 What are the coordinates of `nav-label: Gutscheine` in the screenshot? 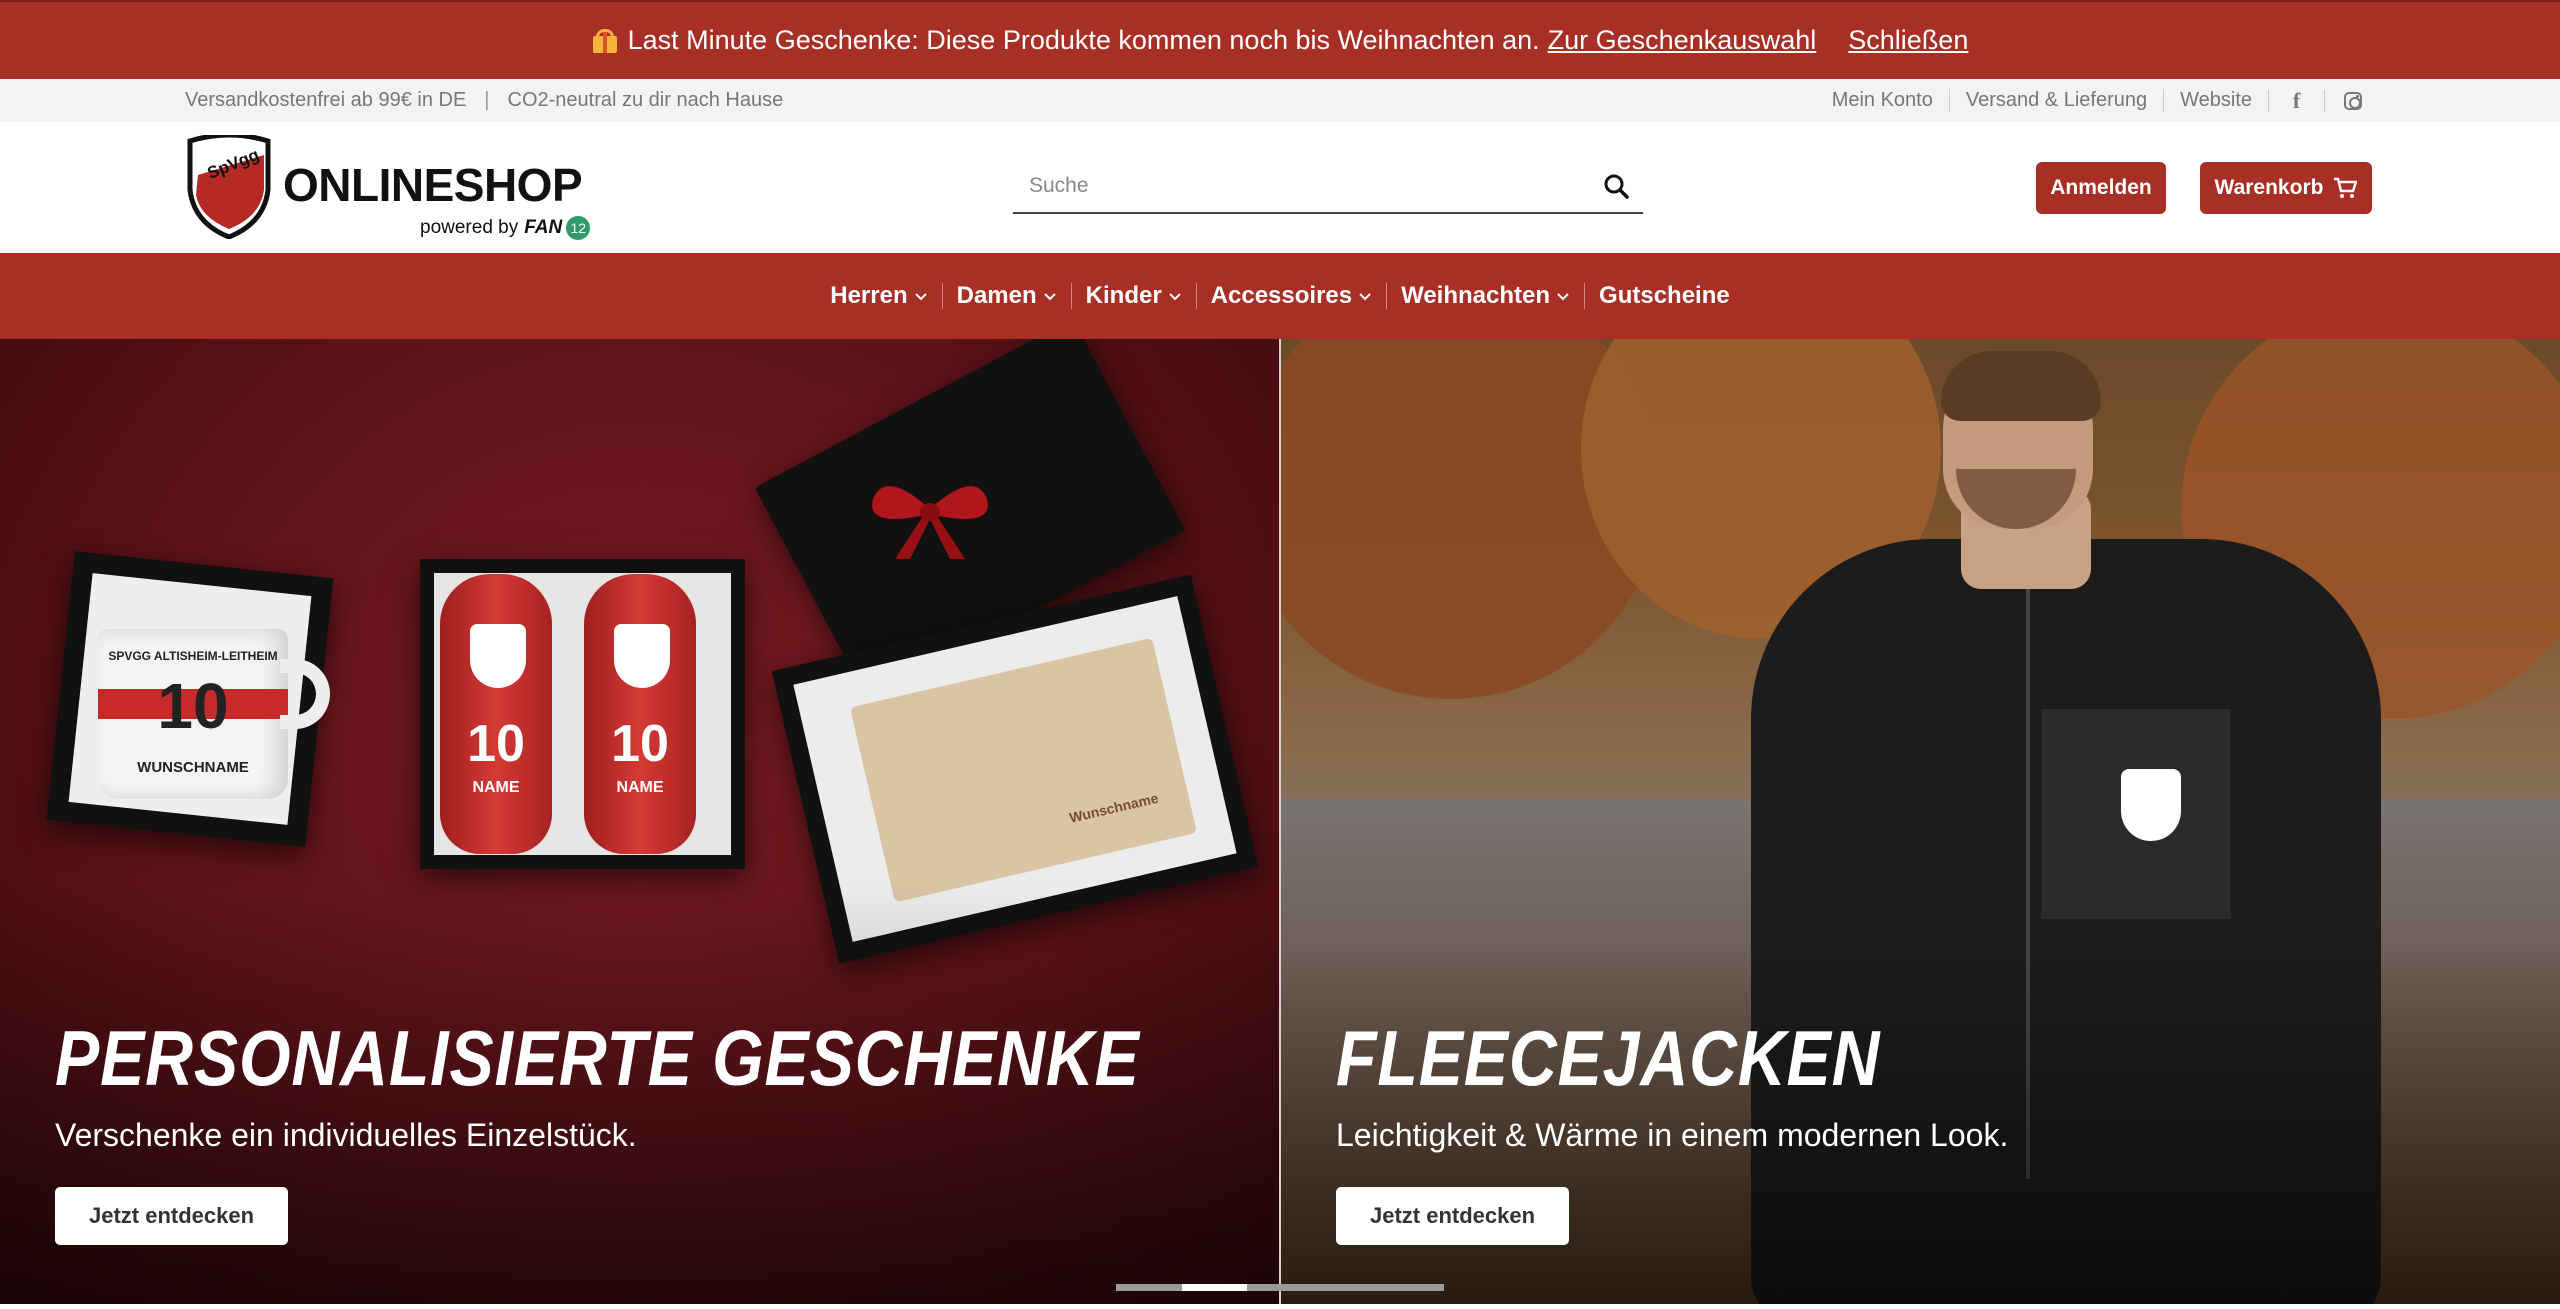 It's located at (1664, 295).